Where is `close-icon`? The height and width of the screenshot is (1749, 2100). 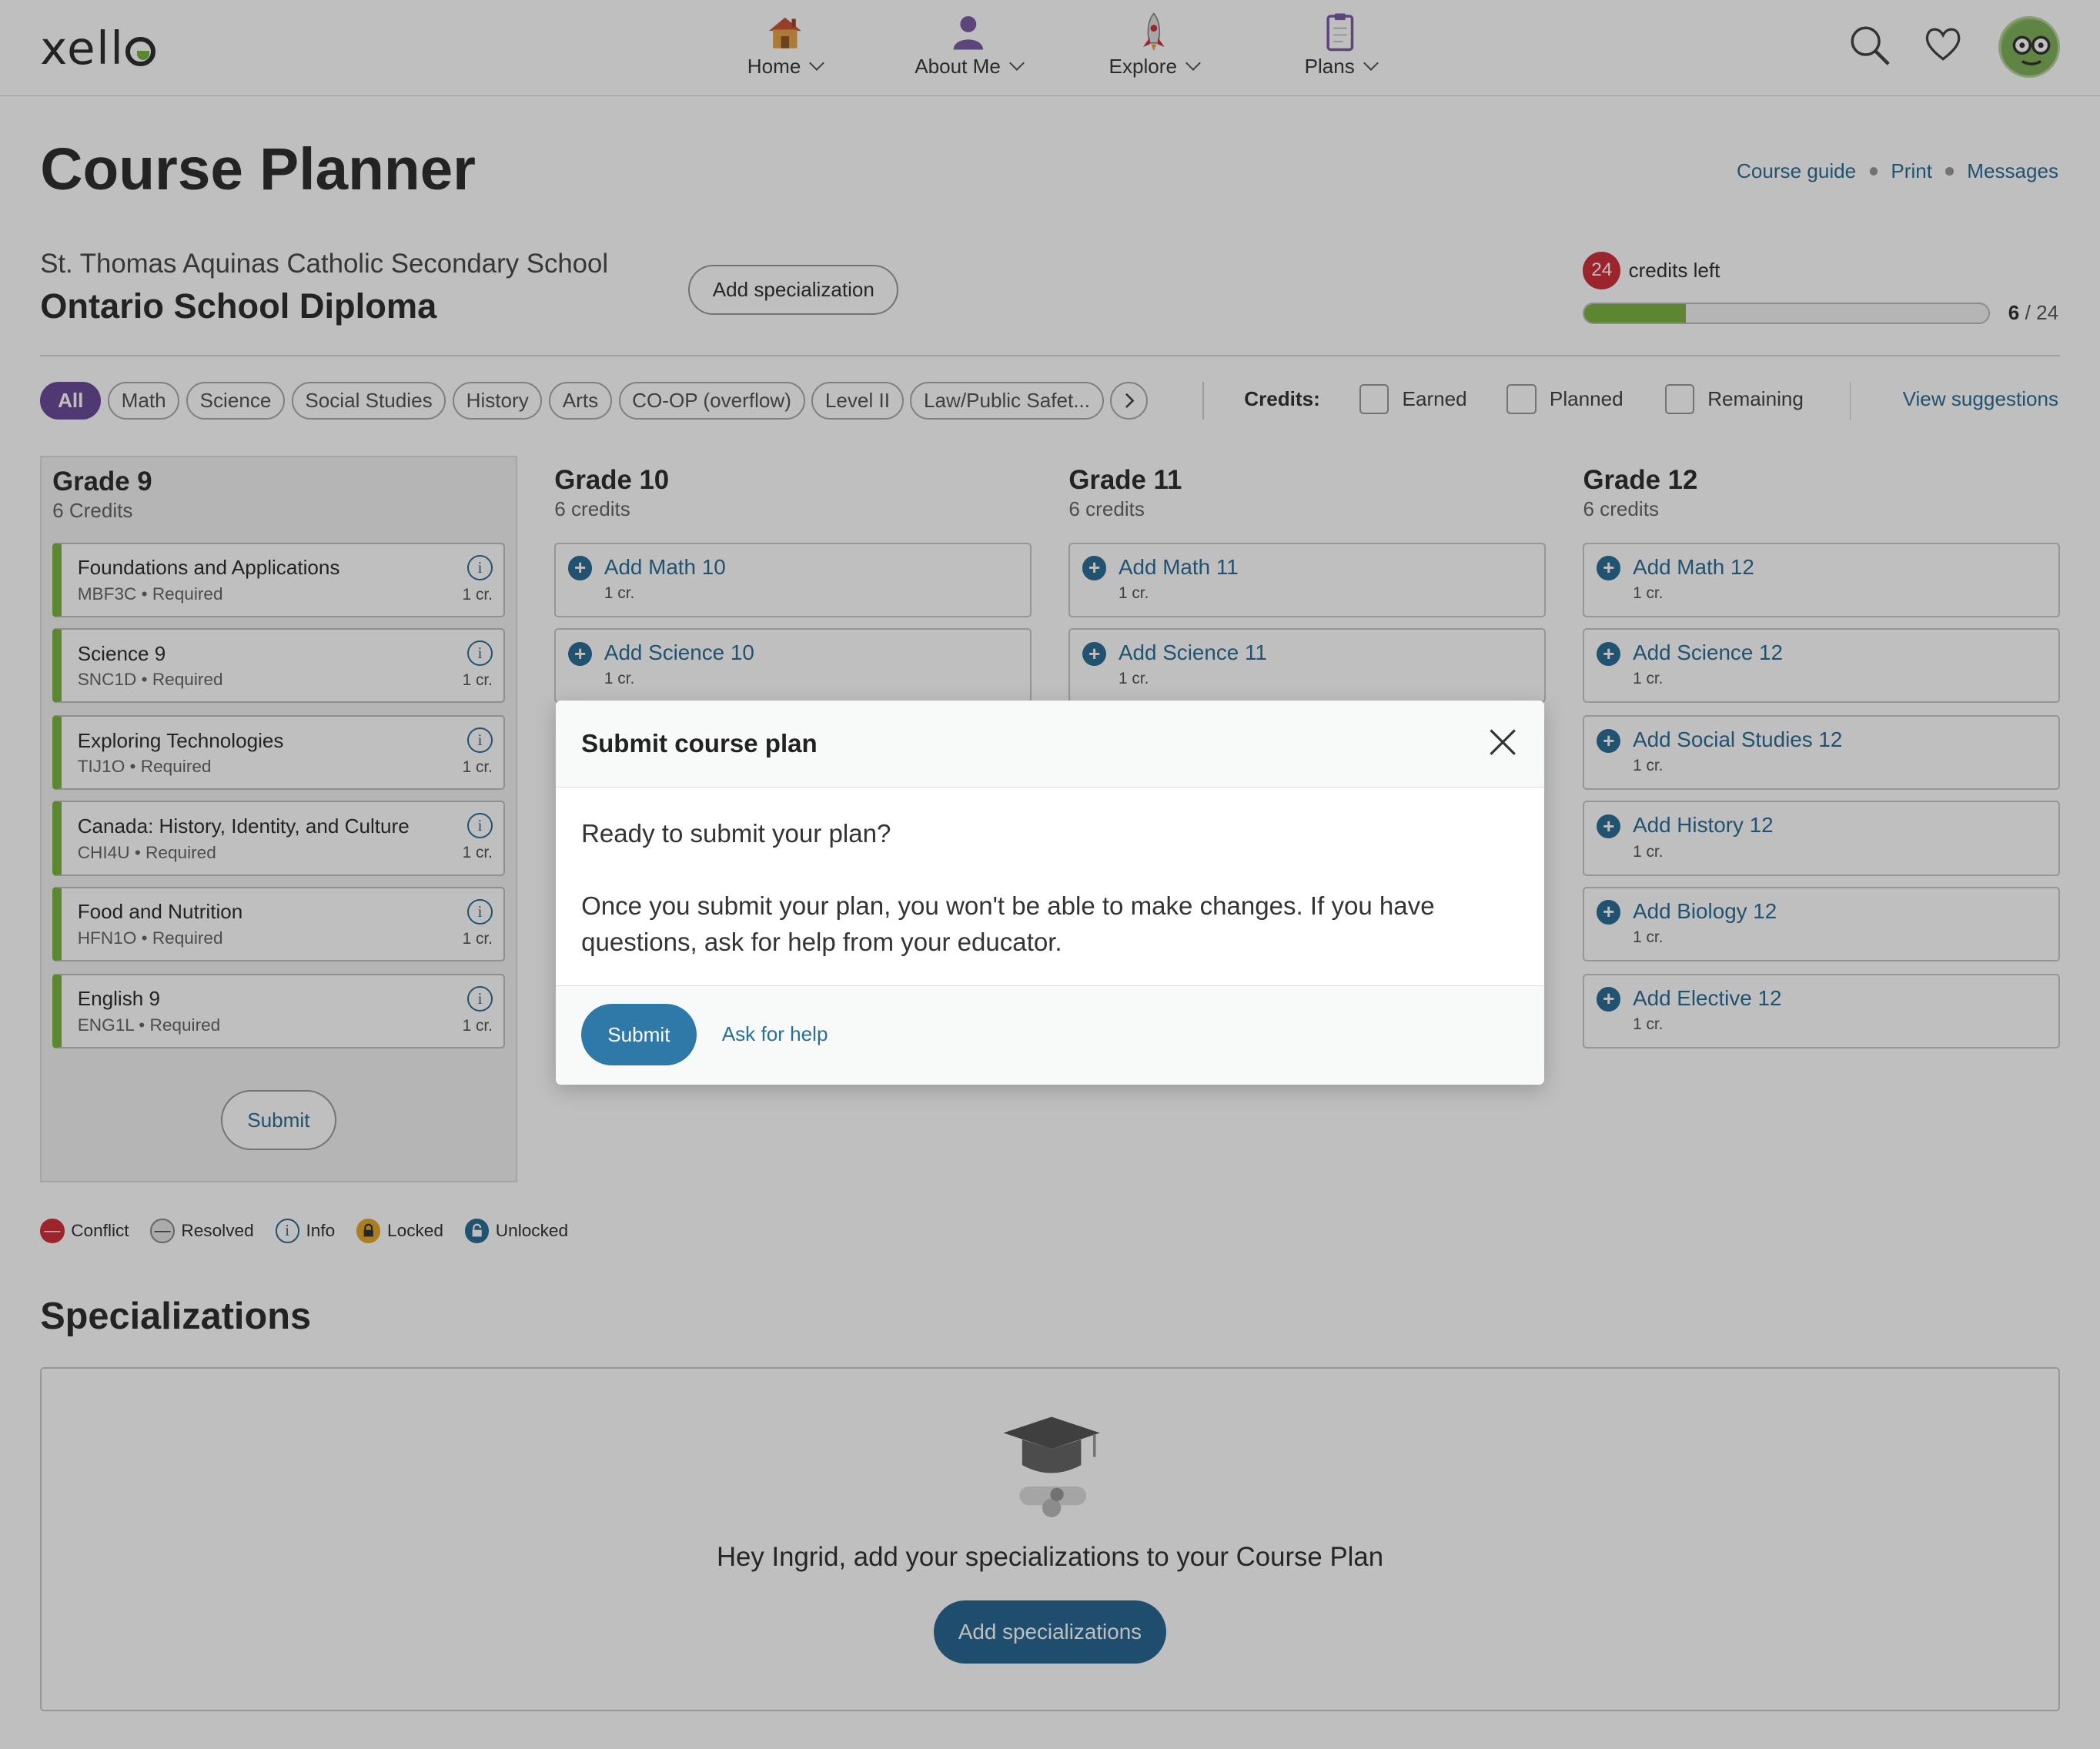
close-icon is located at coordinates (1502, 742).